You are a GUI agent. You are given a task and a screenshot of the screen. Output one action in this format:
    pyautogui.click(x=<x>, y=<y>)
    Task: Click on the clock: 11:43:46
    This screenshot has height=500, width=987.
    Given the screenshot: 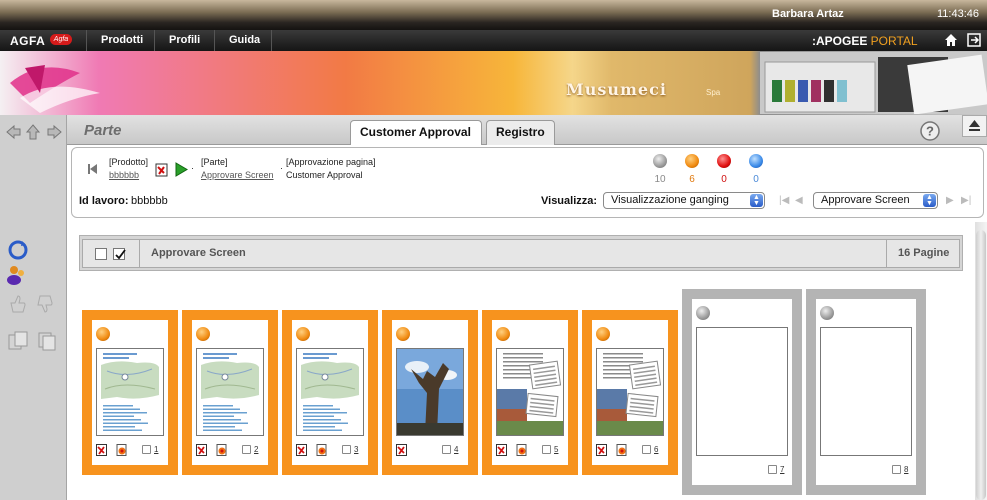 What is the action you would take?
    pyautogui.click(x=958, y=14)
    